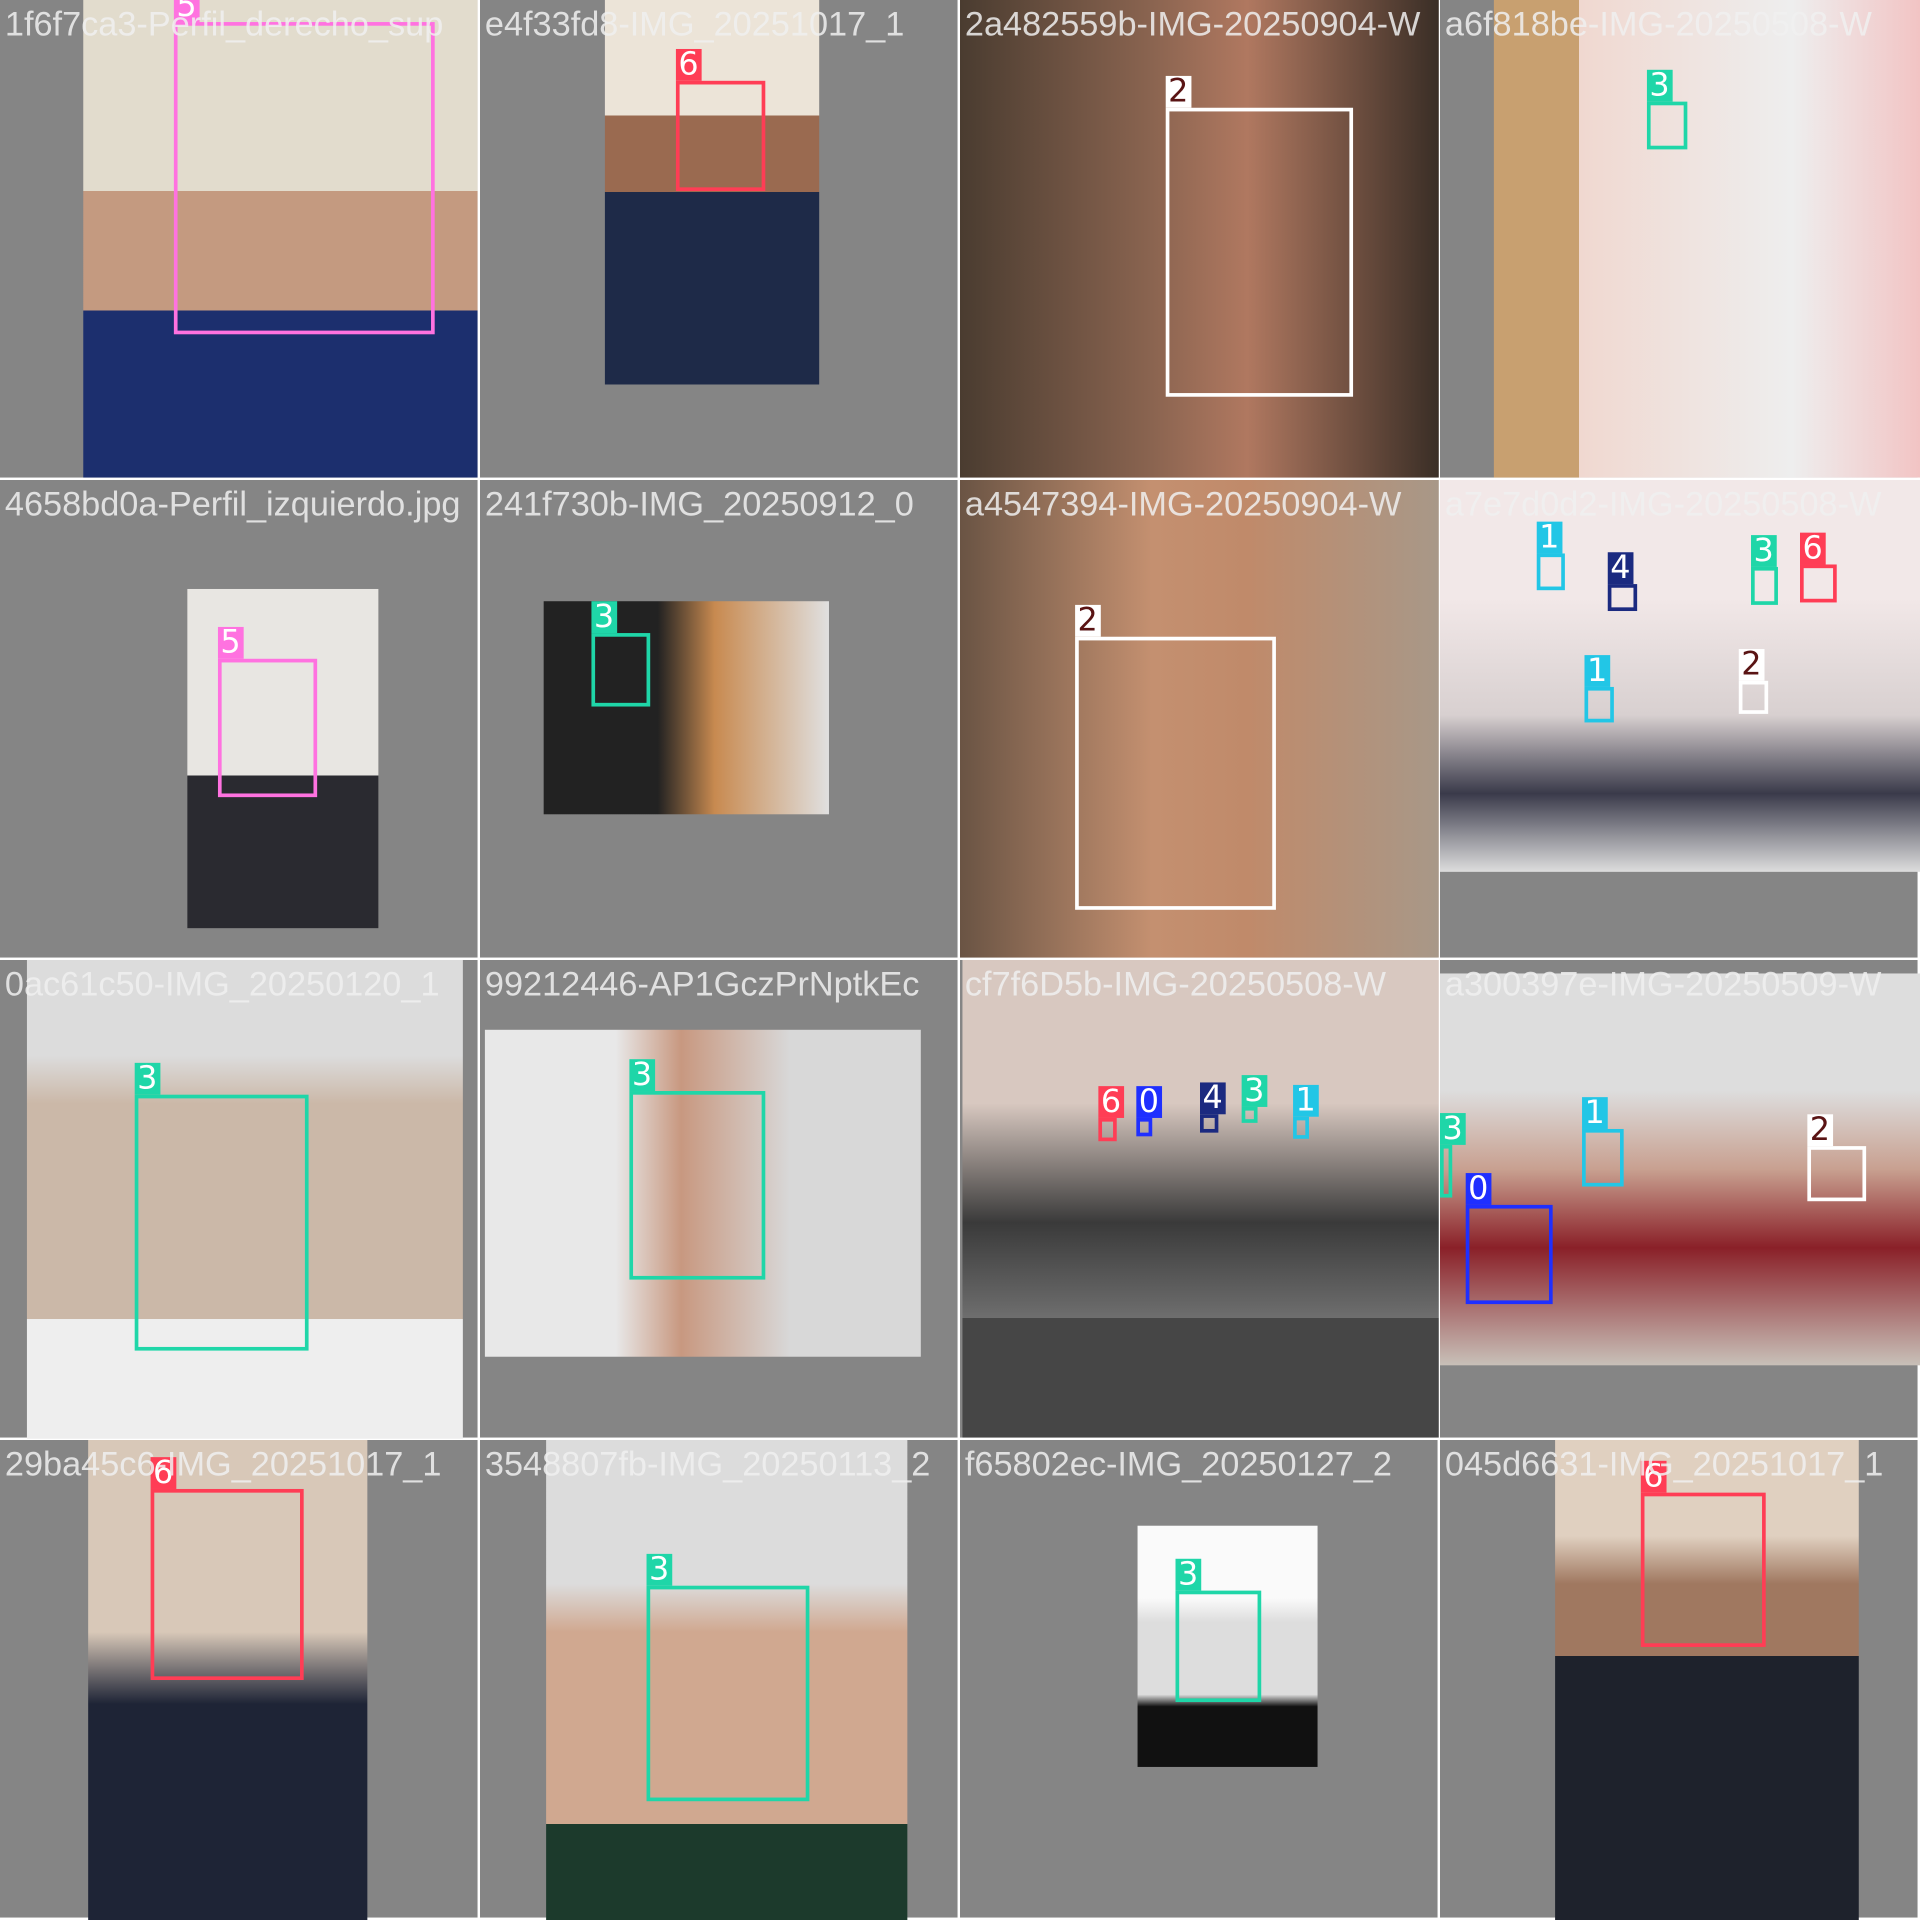  I want to click on tile-filename: 4658bd0a-Perfil_izquierdo.jpg, so click(232, 503).